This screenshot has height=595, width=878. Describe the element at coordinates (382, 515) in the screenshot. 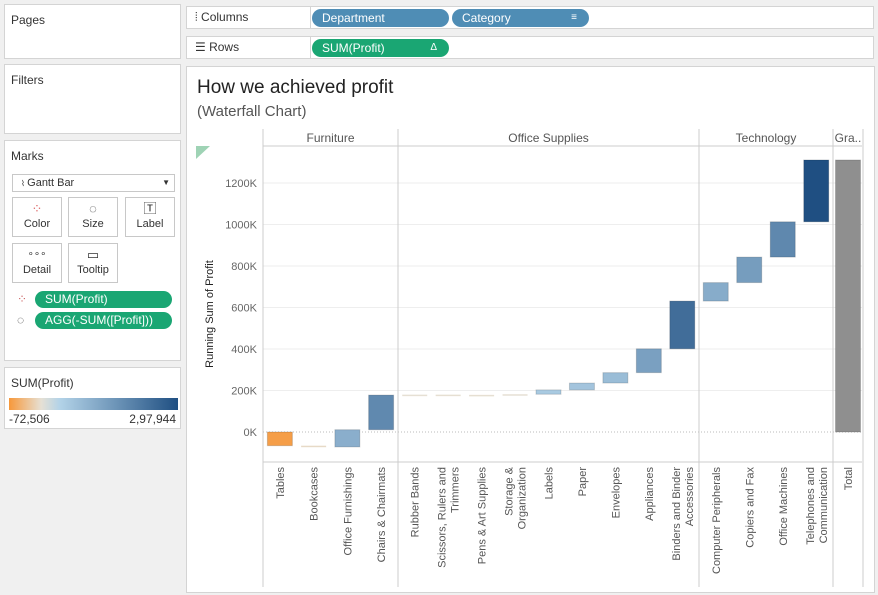

I see `category-label: Chairs & Chairmats` at that location.